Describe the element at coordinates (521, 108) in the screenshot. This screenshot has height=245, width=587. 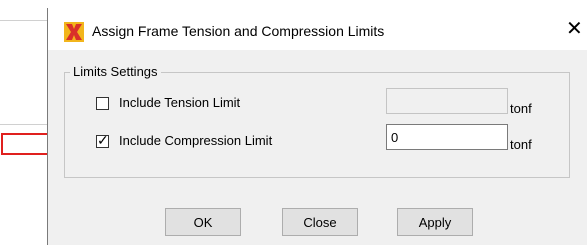
I see `tension-unit: tonf` at that location.